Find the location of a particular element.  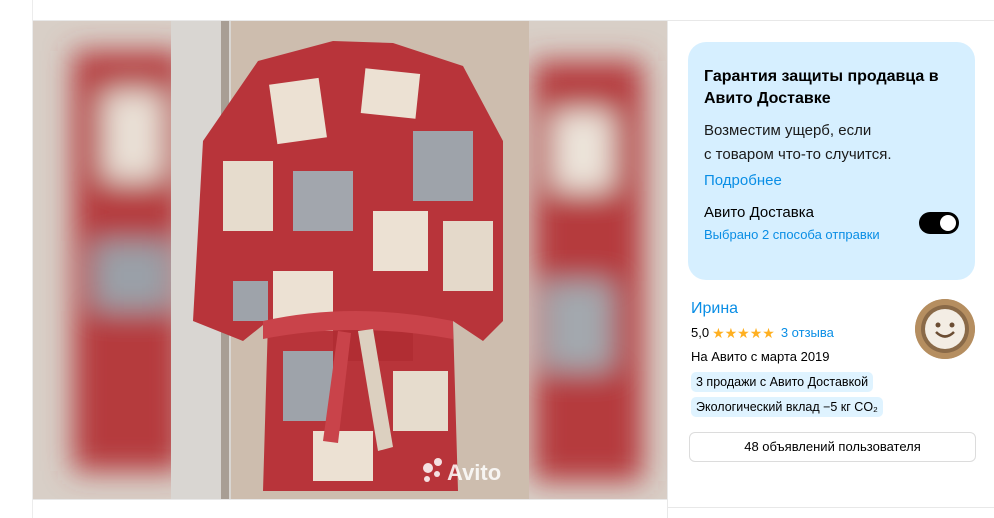

more-info-link: Подробнее is located at coordinates (831, 181).